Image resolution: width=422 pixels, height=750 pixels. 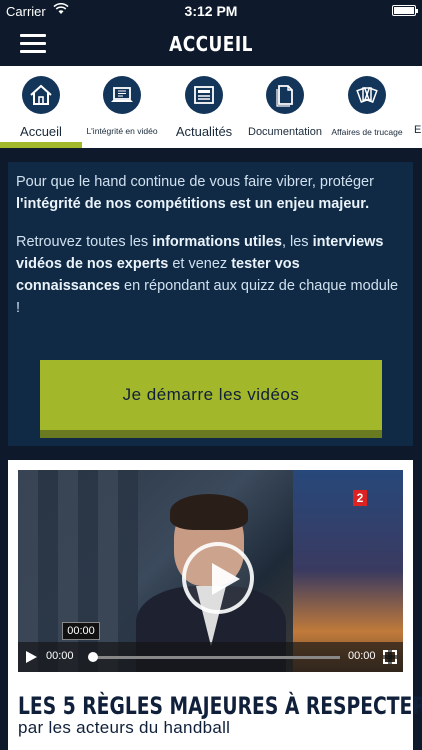 What do you see at coordinates (390, 657) in the screenshot?
I see `fullscreen-icon` at bounding box center [390, 657].